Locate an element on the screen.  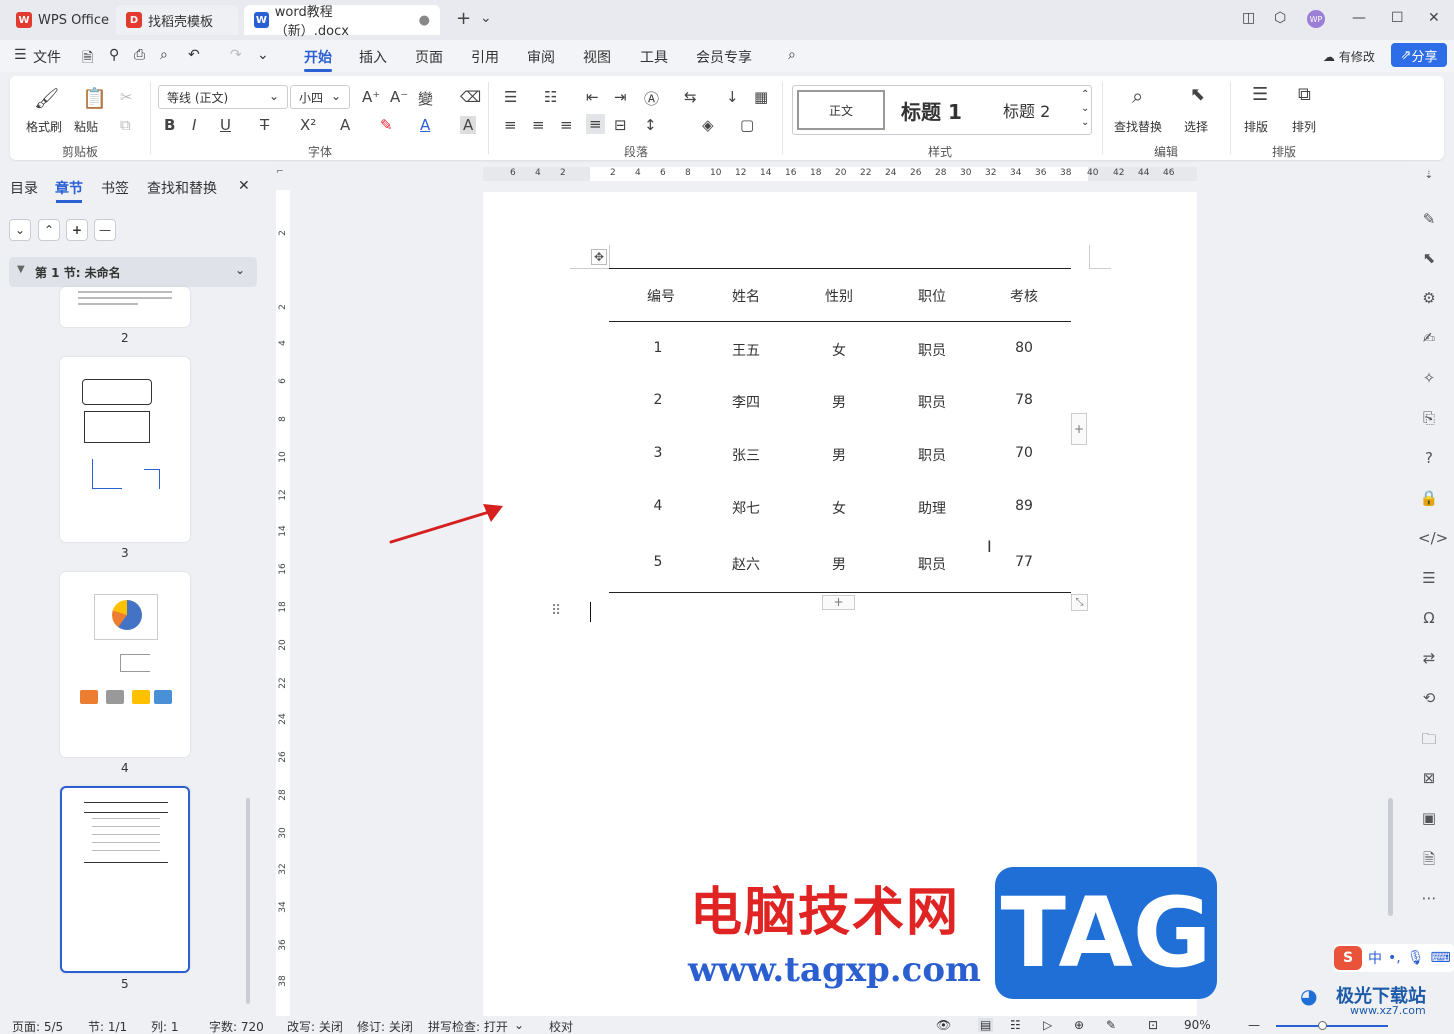
code-icon: </> is located at coordinates (1433, 538).